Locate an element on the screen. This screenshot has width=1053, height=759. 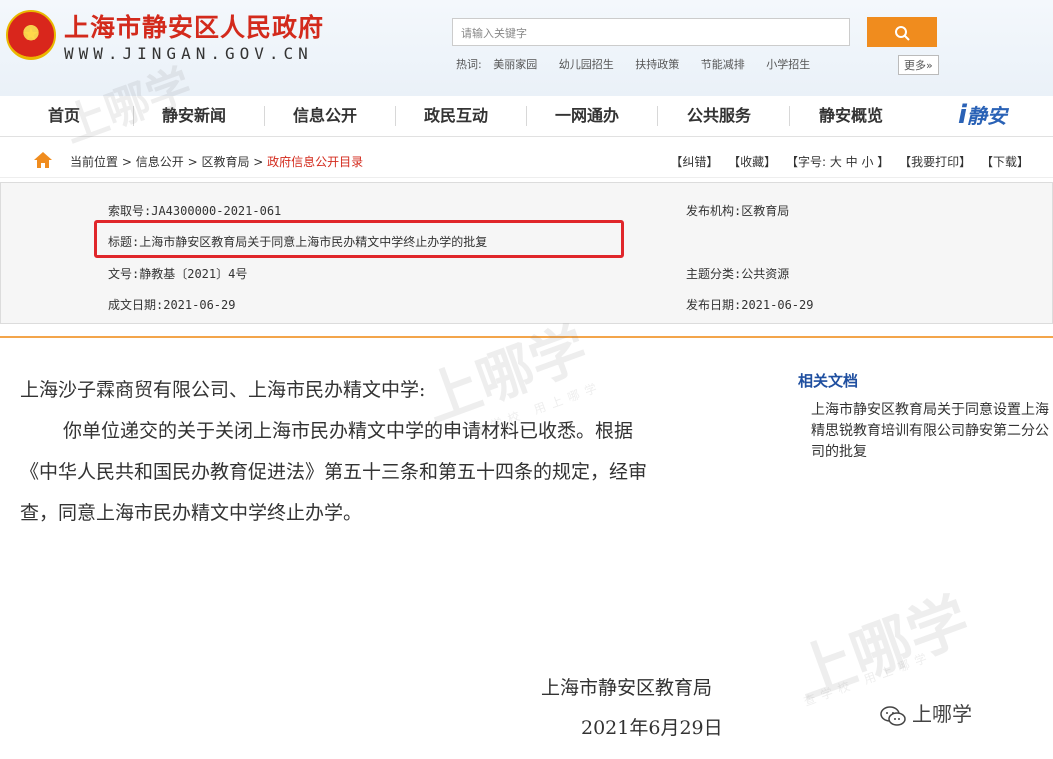
breadcrumb-label: 当前位置 is located at coordinates (94, 162).